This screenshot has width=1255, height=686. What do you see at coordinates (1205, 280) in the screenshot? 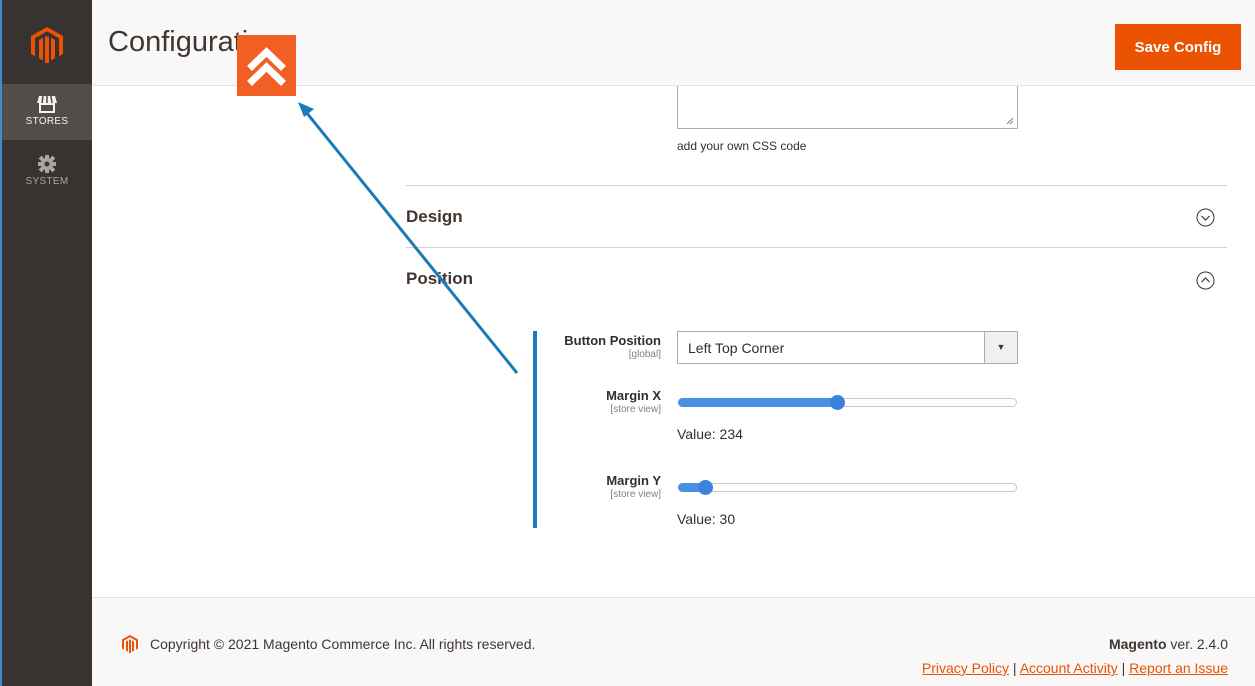
I see `chevron-up-circle-icon` at bounding box center [1205, 280].